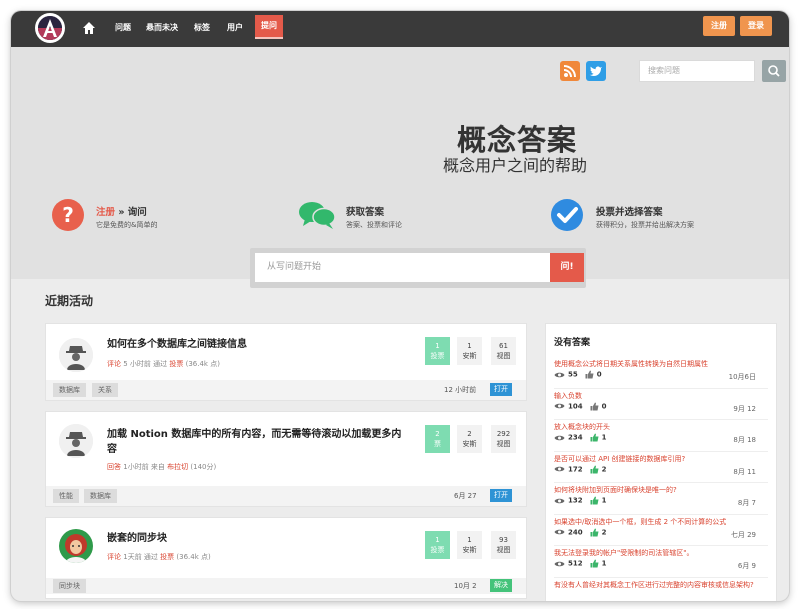  What do you see at coordinates (374, 225) in the screenshot?
I see `feature-get-answers-desc: 答案、投票和评论` at bounding box center [374, 225].